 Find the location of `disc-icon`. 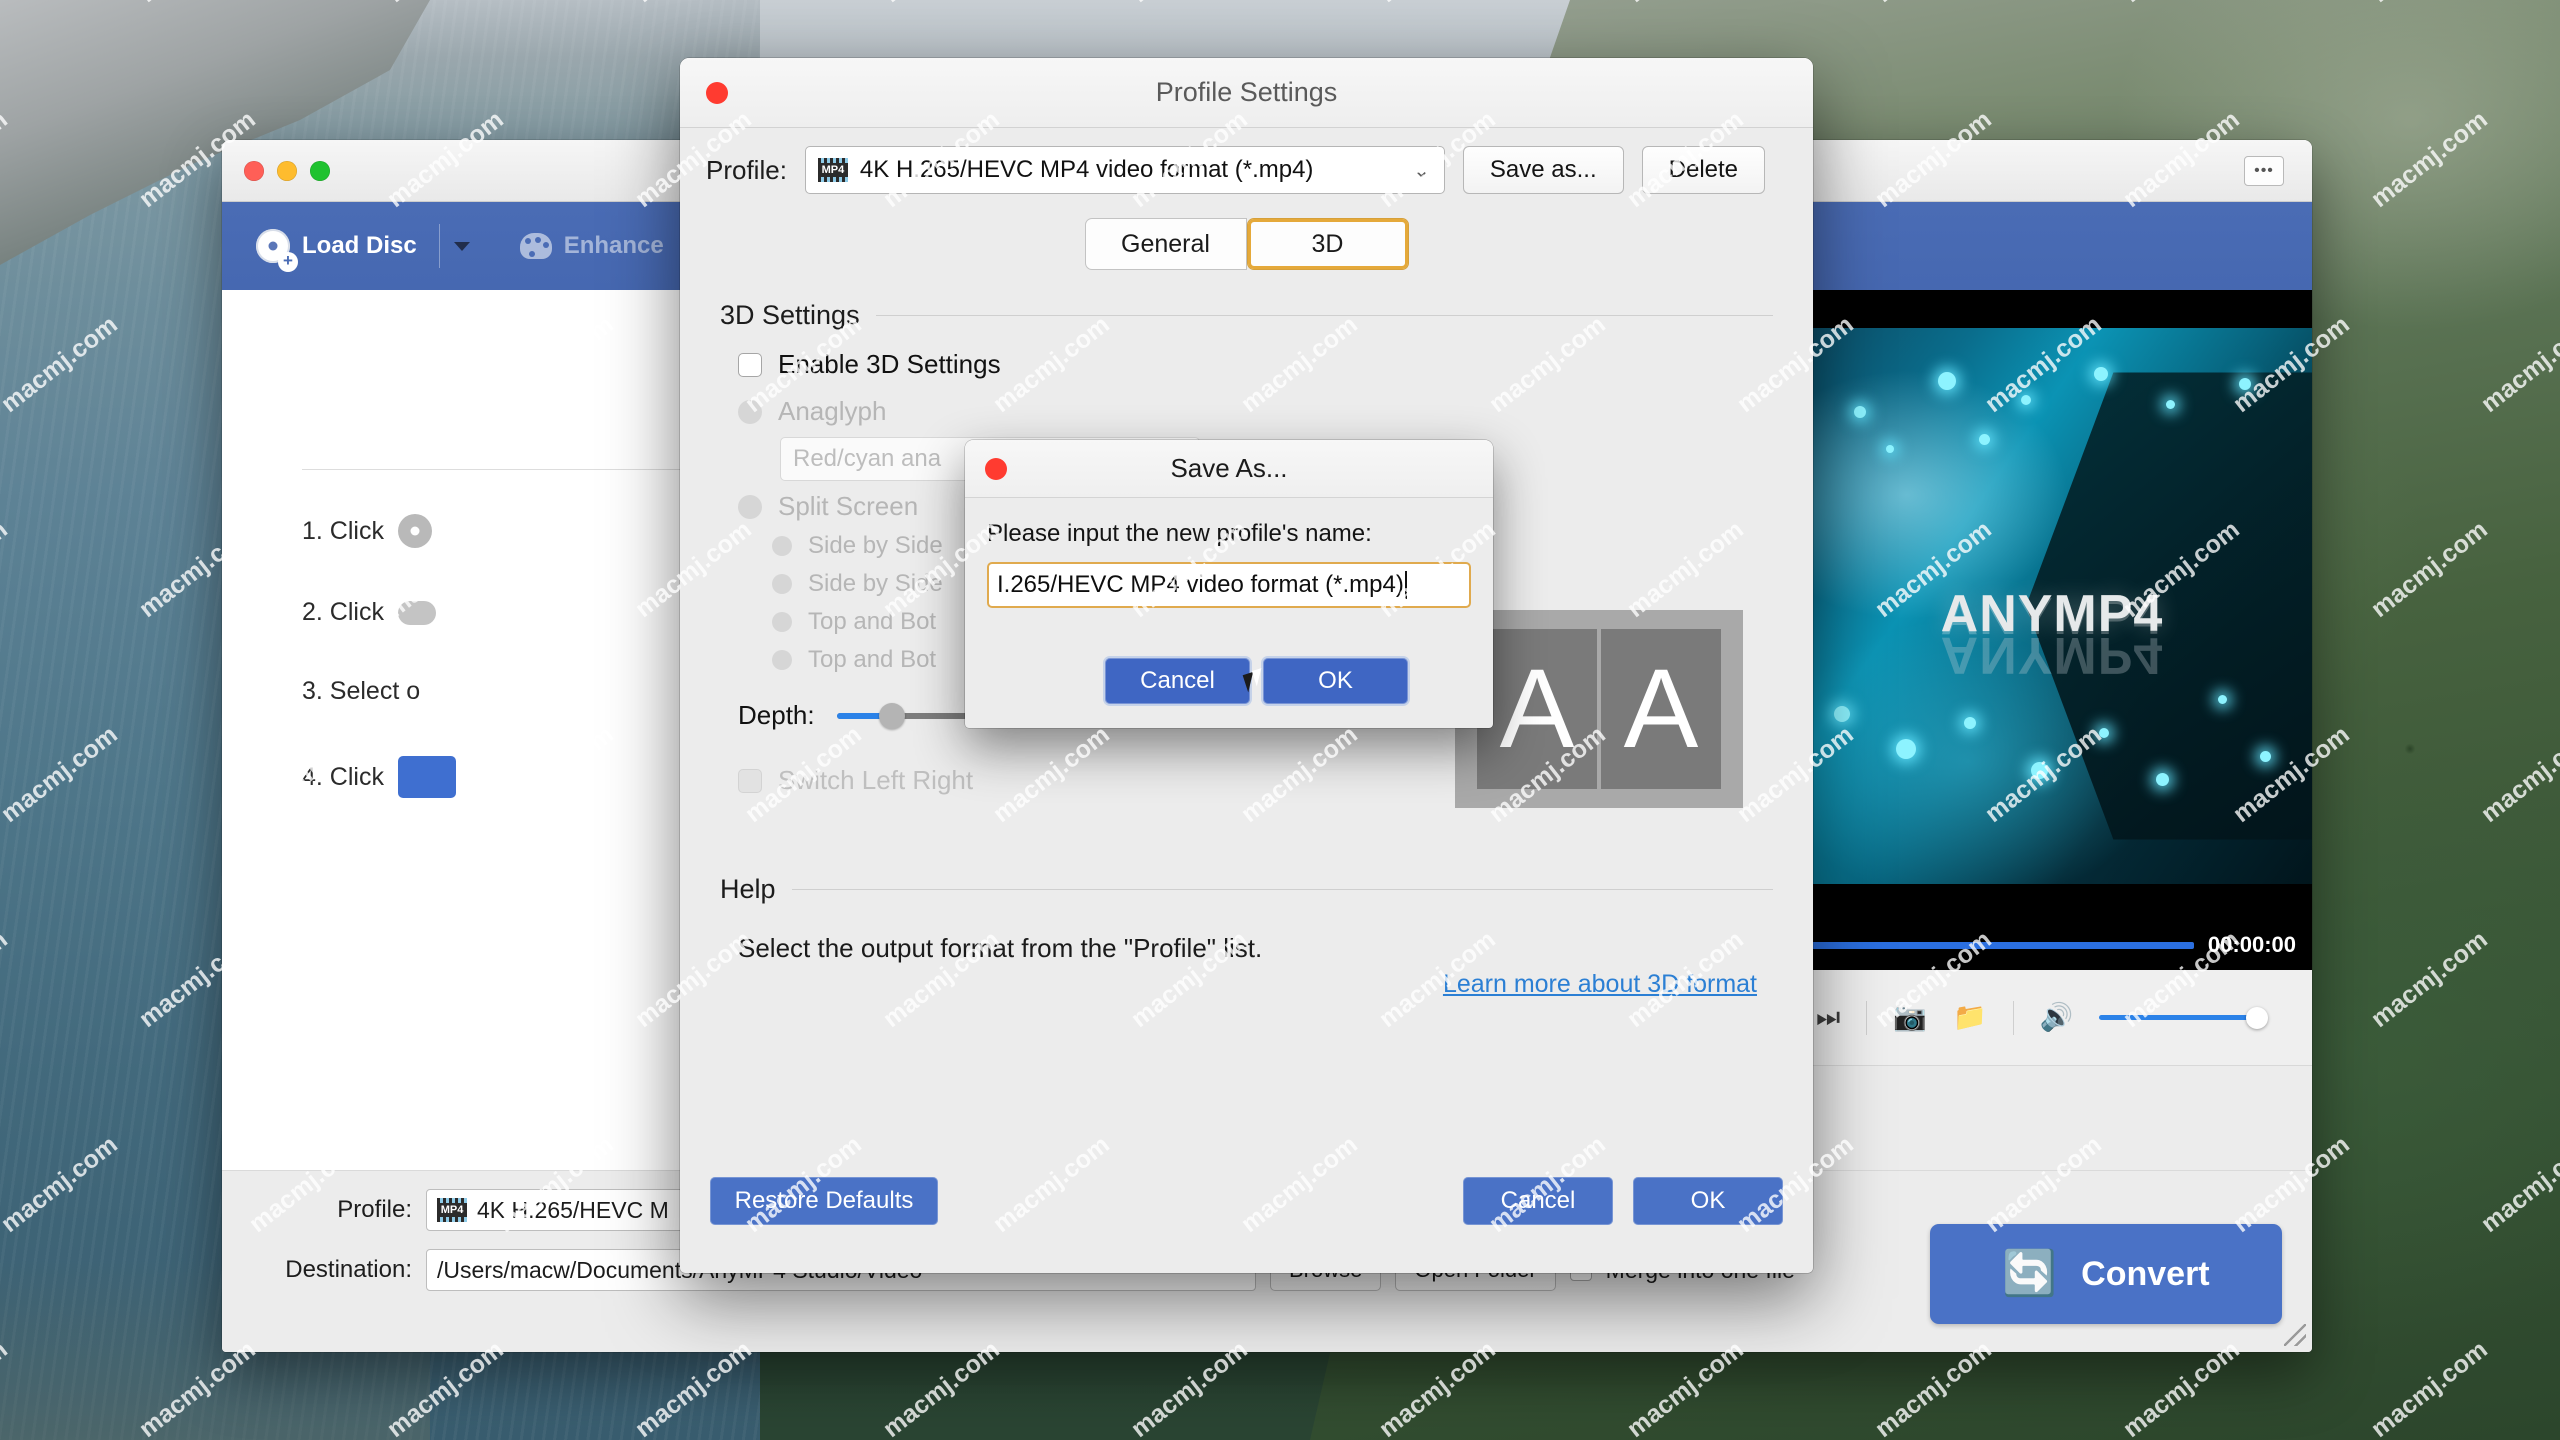

disc-icon is located at coordinates (414, 531).